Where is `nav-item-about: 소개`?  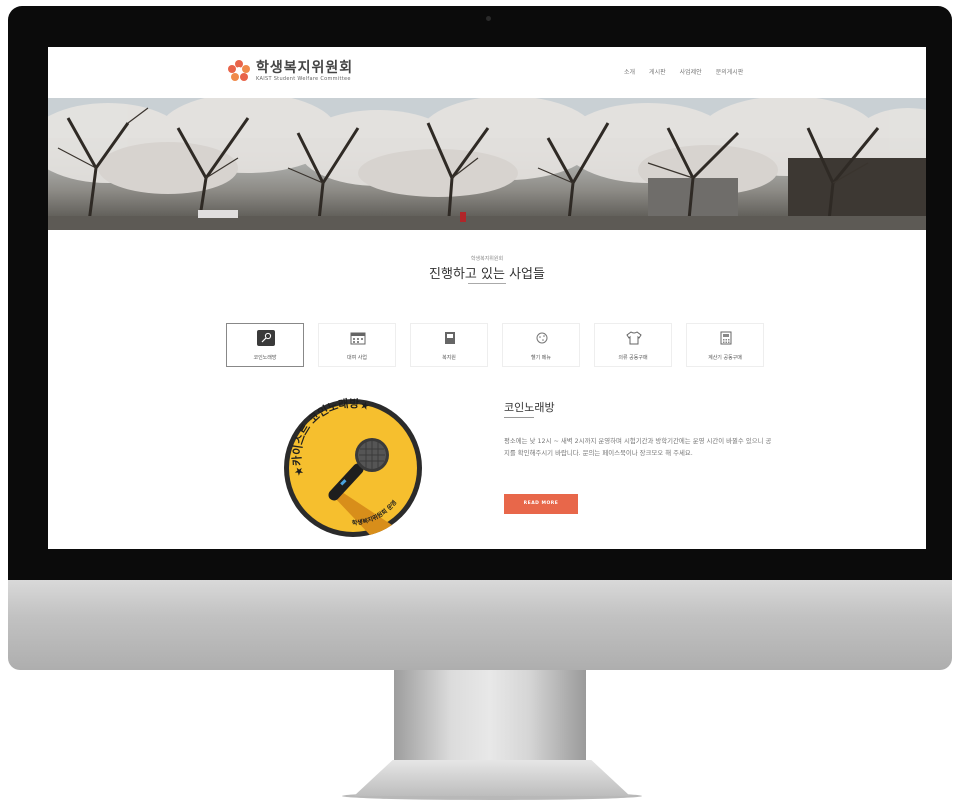 nav-item-about: 소개 is located at coordinates (629, 71).